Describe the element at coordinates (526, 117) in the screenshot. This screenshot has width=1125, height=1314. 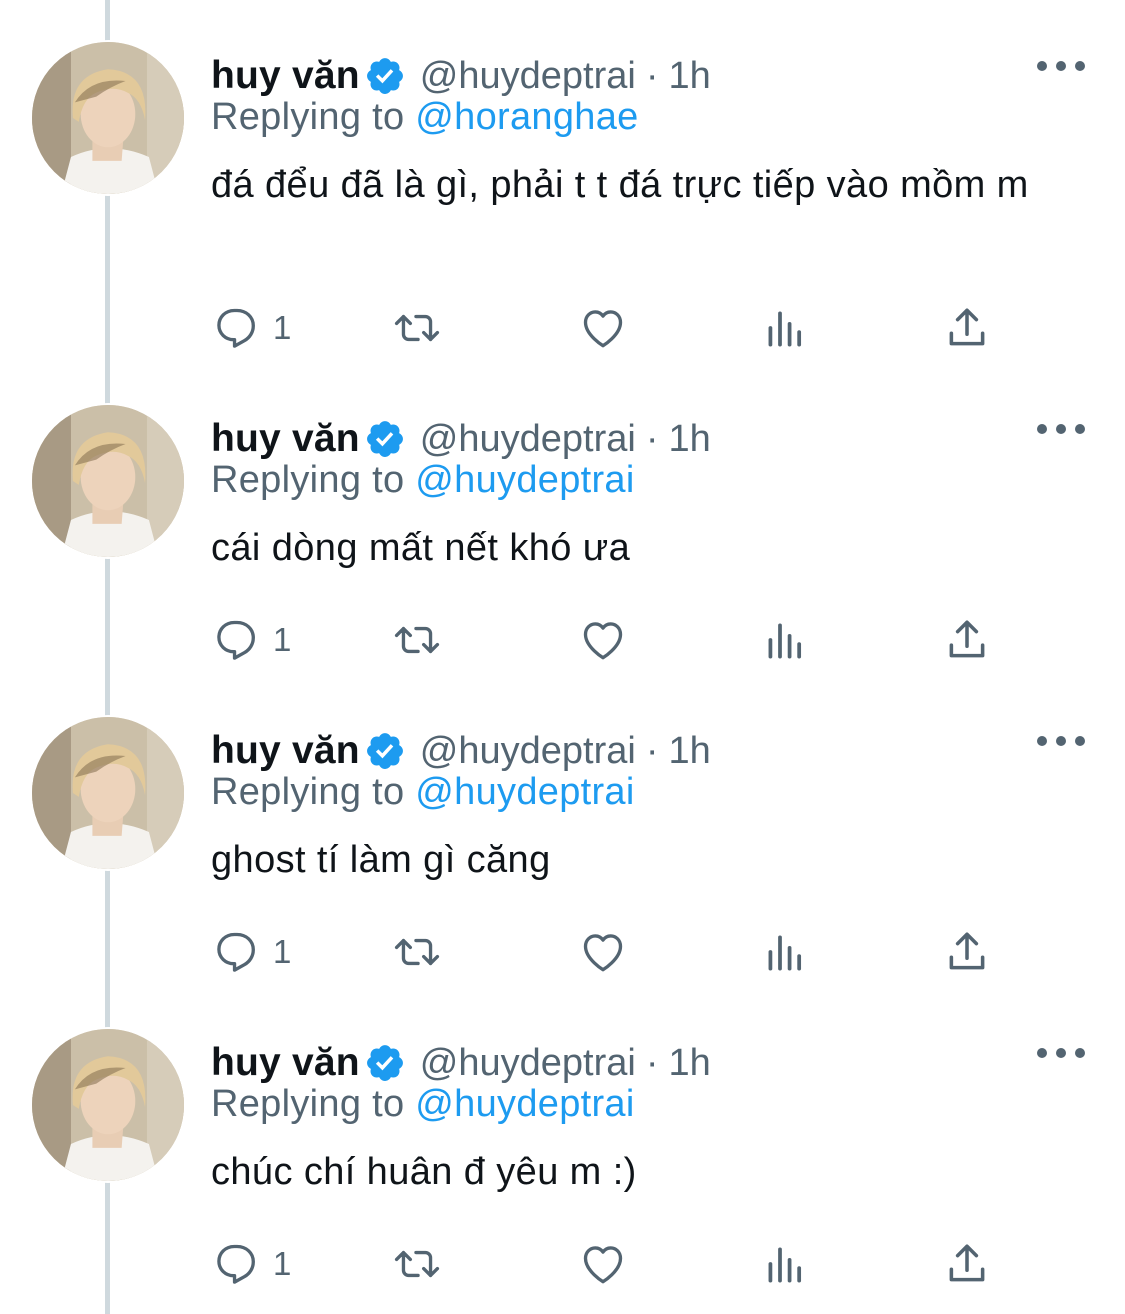
I see `replying-to-mention: @horanghae` at that location.